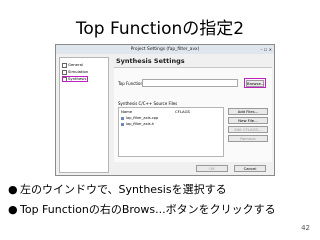  I want to click on table-row: lap_filter_axis.cpp, so click(139, 118).